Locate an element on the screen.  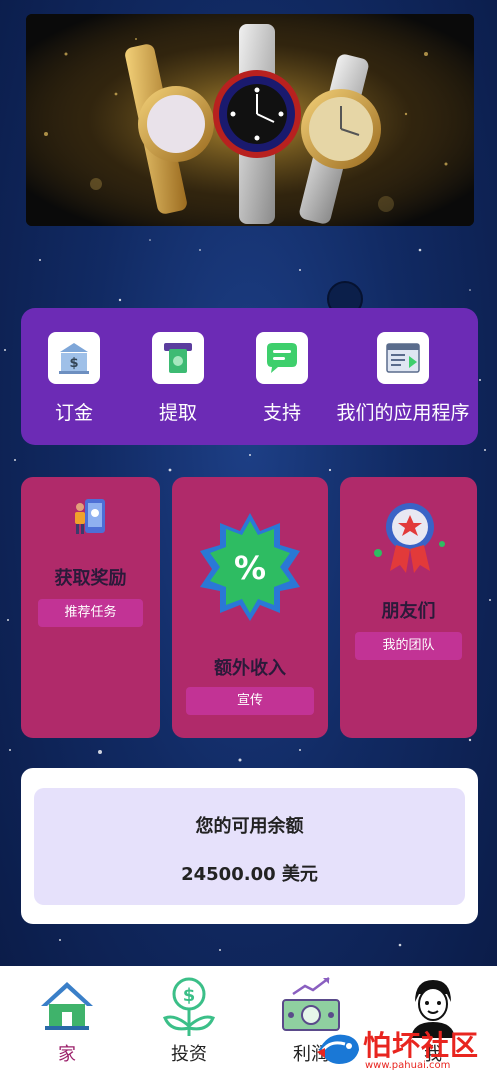
bank-icon: $ is located at coordinates (74, 358).